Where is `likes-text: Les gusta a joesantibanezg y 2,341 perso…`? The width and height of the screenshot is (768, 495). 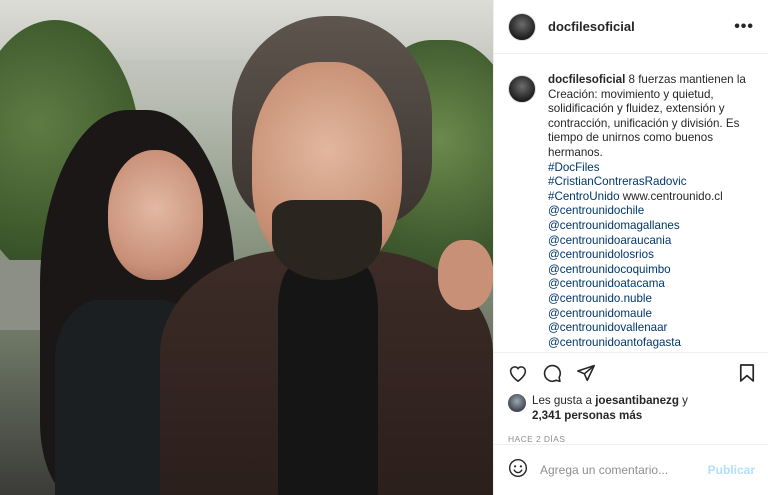 likes-text: Les gusta a joesantibanezg y 2,341 perso… is located at coordinates (610, 408).